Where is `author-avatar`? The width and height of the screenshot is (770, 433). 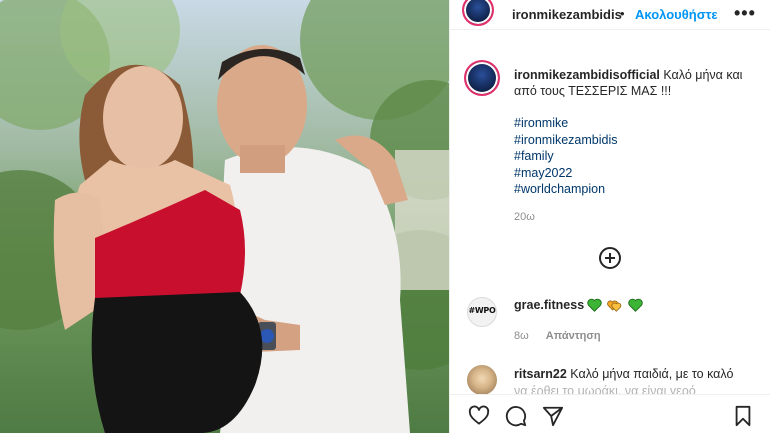
author-avatar is located at coordinates (478, 13).